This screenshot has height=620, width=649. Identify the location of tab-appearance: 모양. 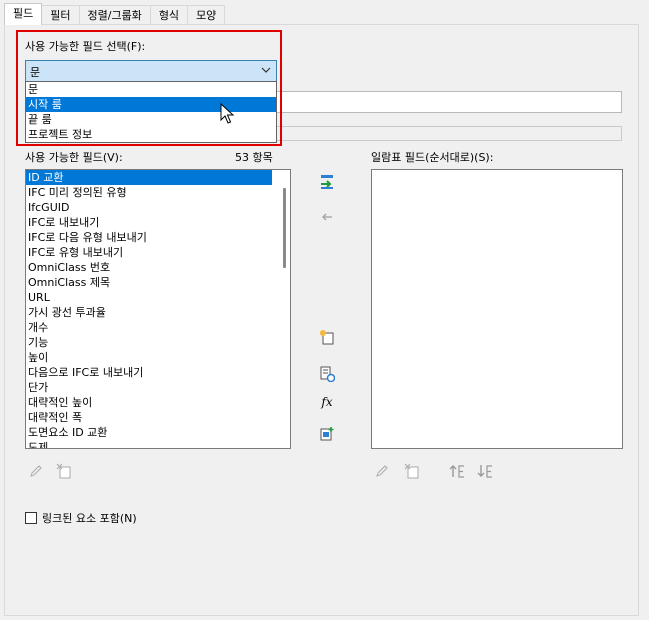
(206, 15).